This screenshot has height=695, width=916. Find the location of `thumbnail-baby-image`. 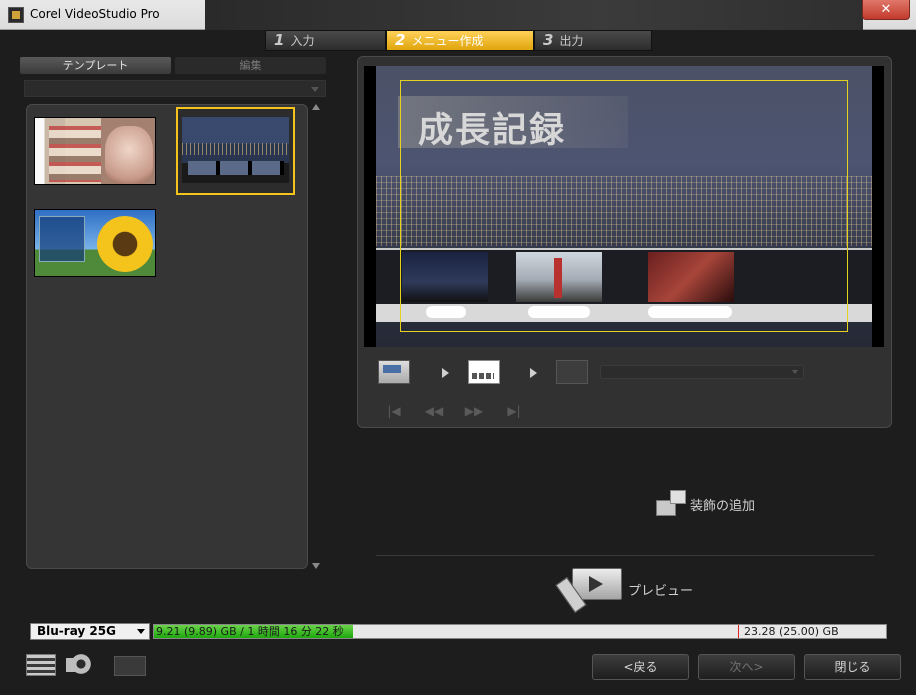

thumbnail-baby-image is located at coordinates (129, 155).